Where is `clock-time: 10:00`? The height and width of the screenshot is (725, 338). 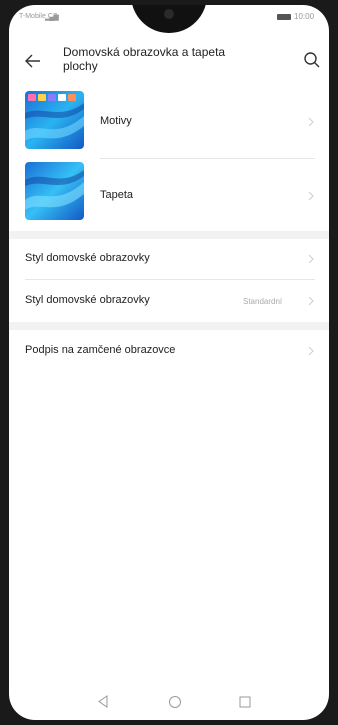 clock-time: 10:00 is located at coordinates (304, 16).